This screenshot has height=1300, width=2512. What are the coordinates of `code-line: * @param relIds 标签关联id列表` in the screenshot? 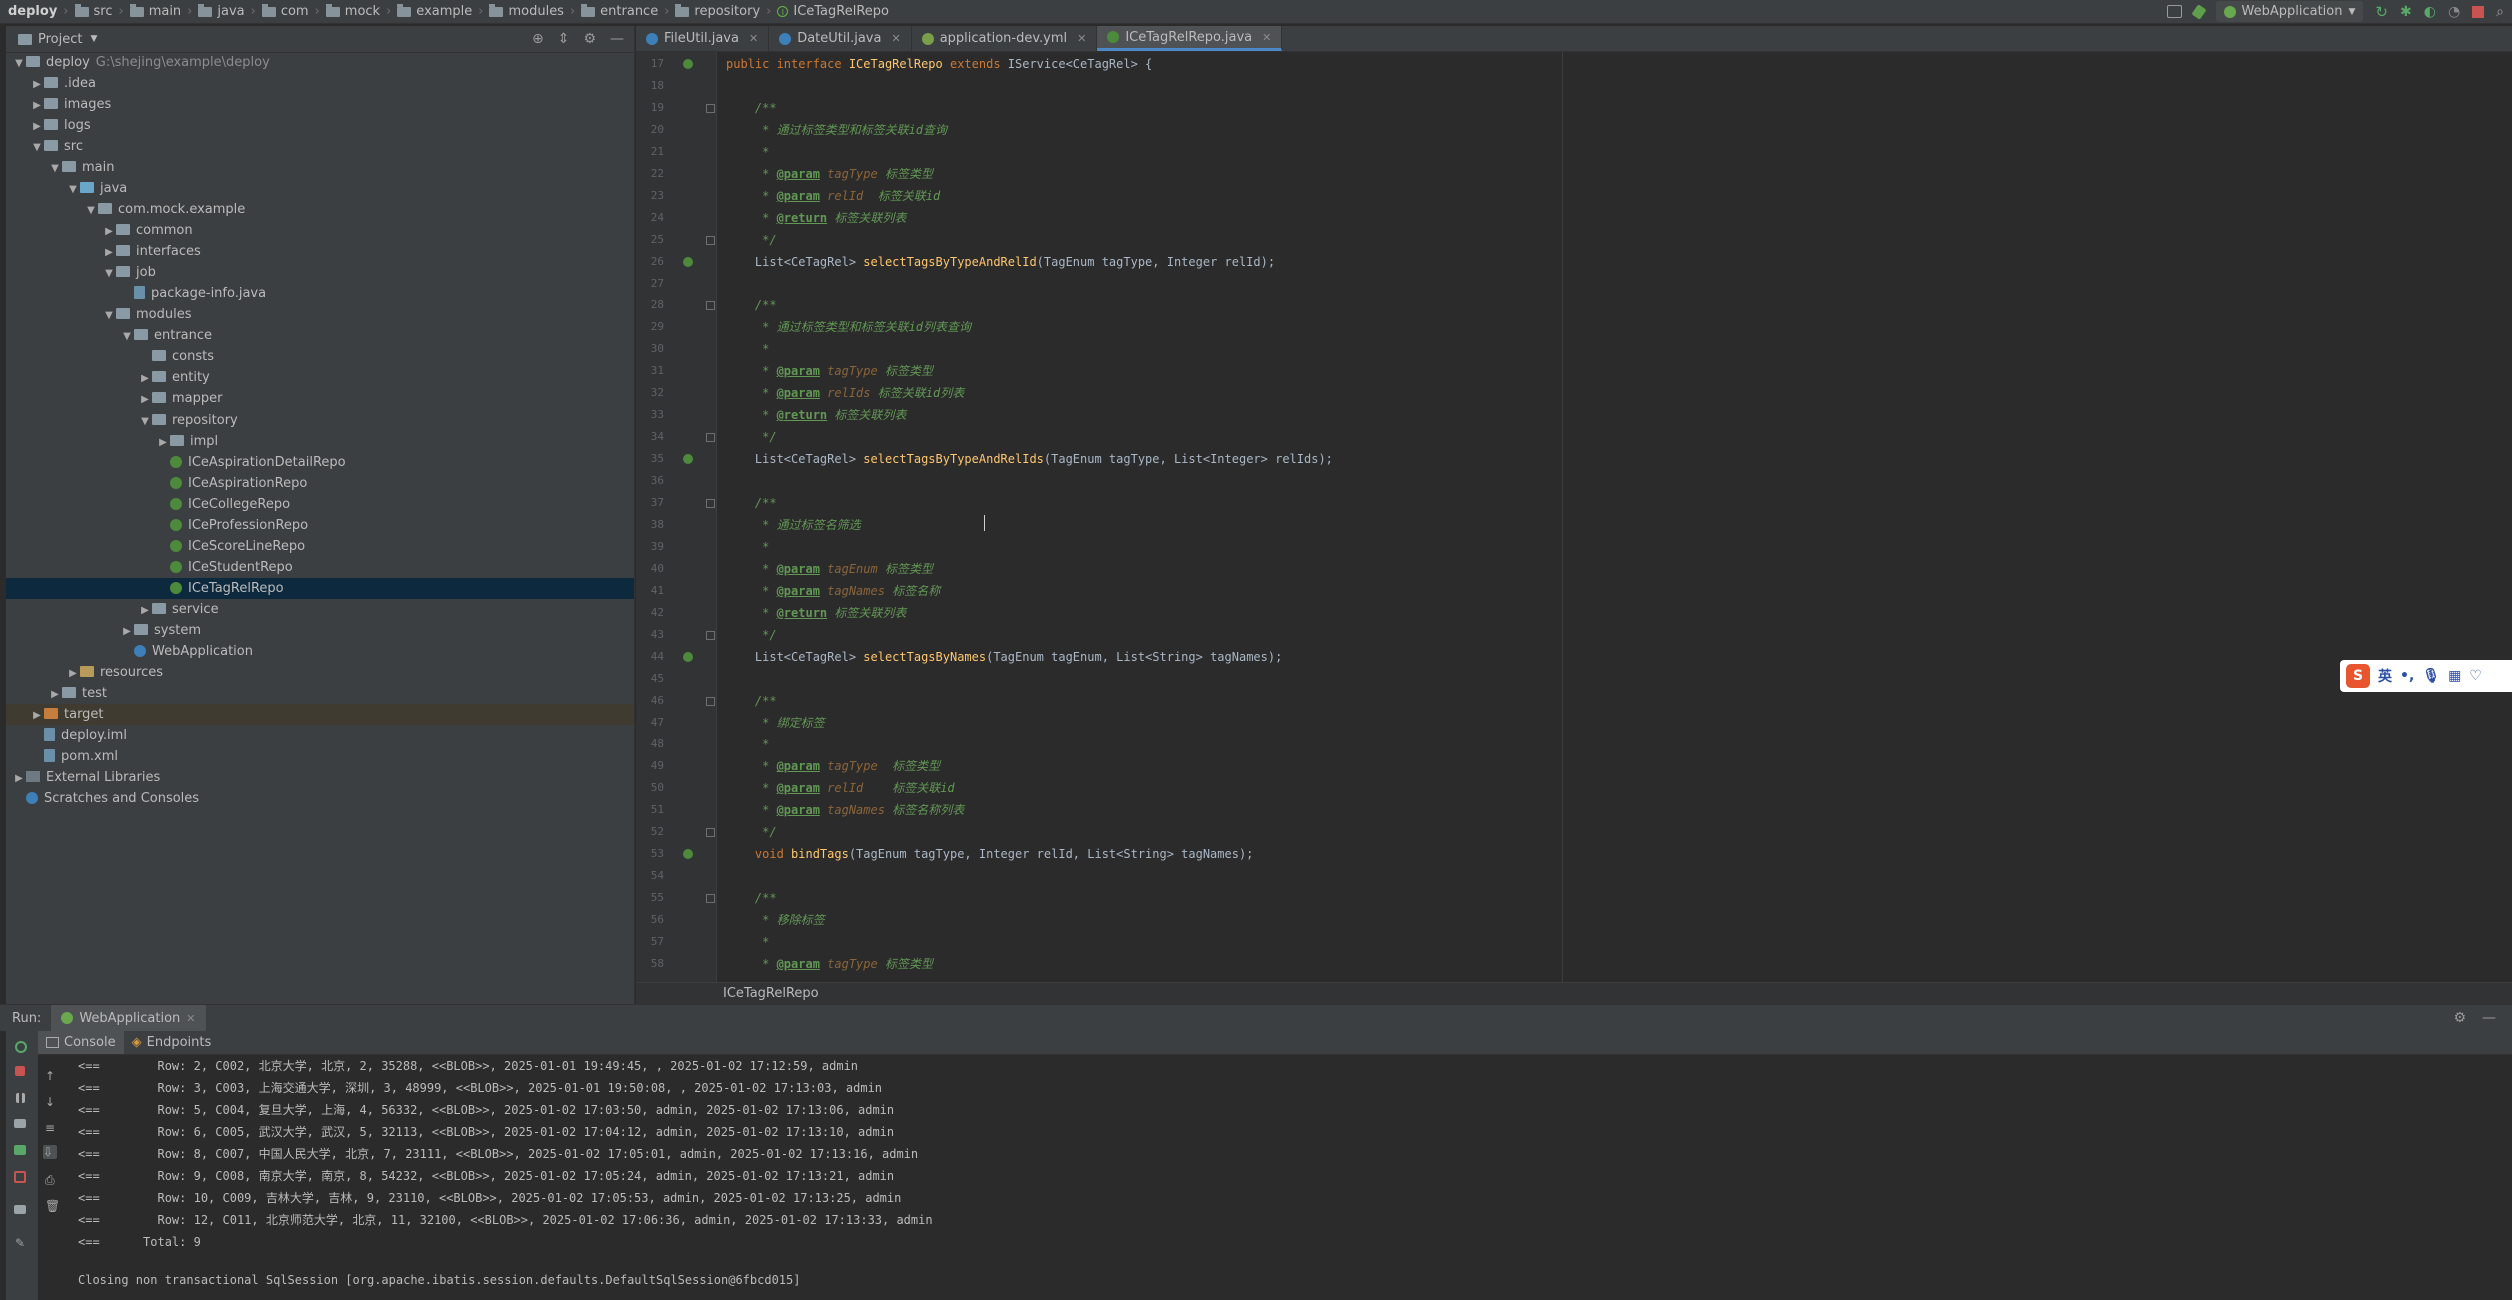 It's located at (845, 393).